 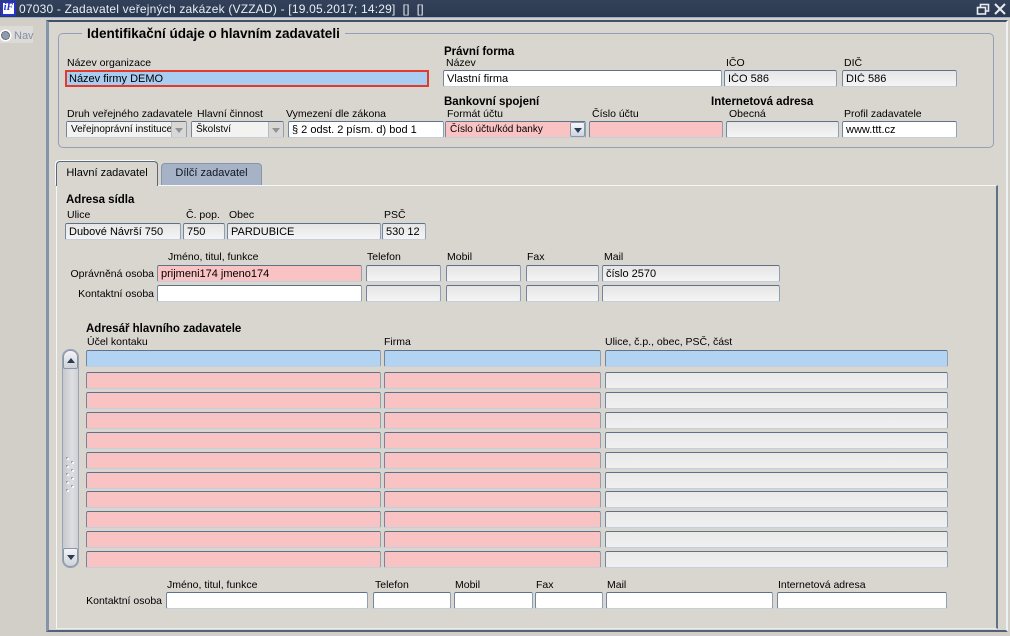 I want to click on grid-cell-ucel-row9, so click(x=233, y=540).